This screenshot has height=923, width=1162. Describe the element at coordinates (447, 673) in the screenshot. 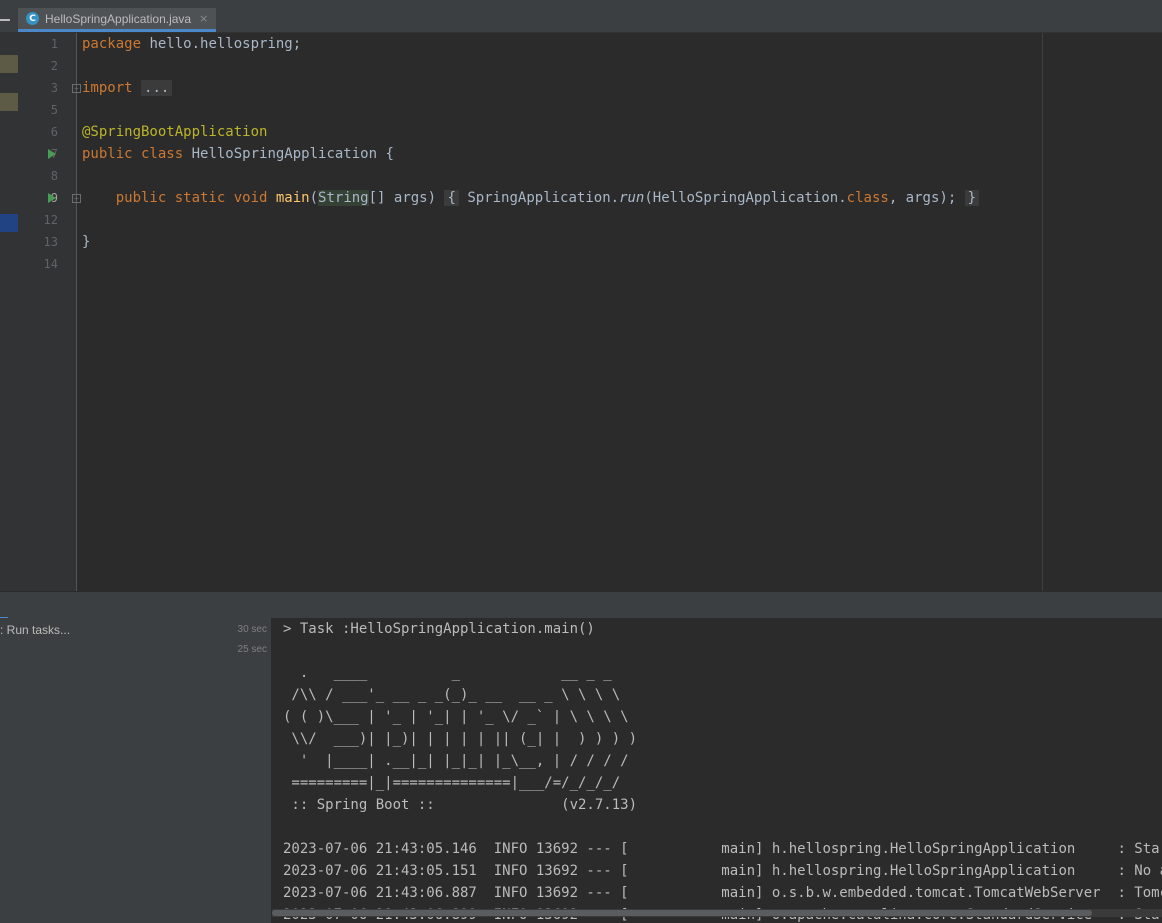

I see `console-line: . ____ _ __ _ _` at that location.